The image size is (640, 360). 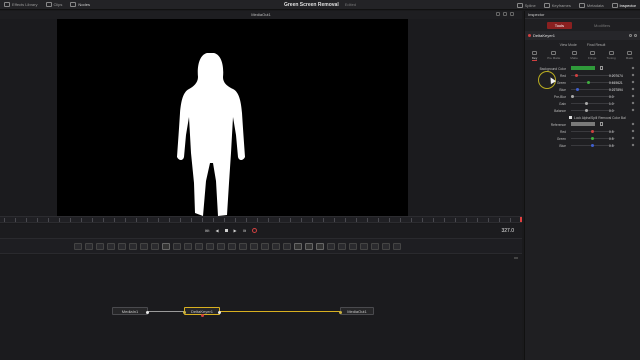 What do you see at coordinates (583, 68) in the screenshot?
I see `background-color-swatch` at bounding box center [583, 68].